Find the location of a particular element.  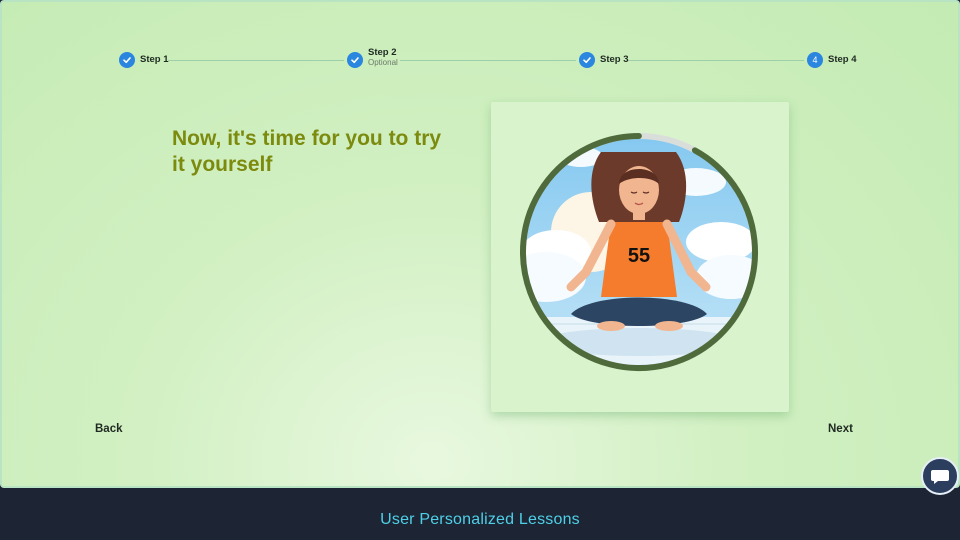

stepper: Step 1 Step 2 Optional Step 3 4 Step 4 is located at coordinates (481, 42).